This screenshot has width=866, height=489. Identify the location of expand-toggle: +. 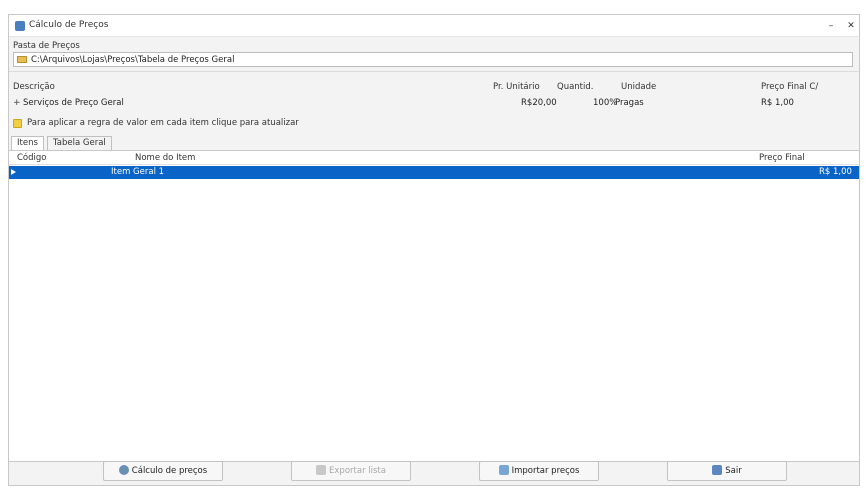
(17, 103).